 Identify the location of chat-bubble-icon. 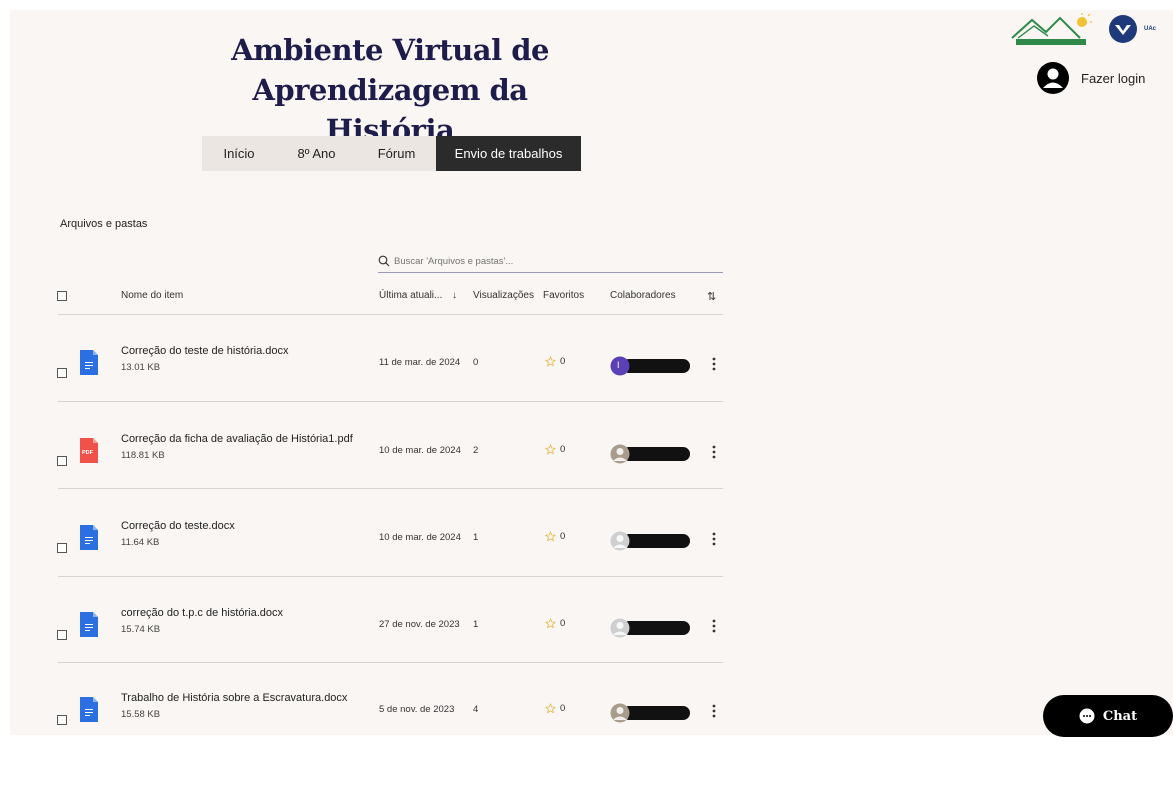
(1087, 716).